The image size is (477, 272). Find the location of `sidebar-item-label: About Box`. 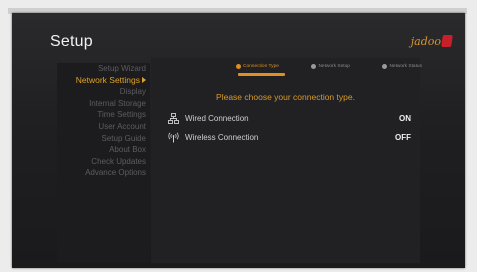

sidebar-item-label: About Box is located at coordinates (127, 150).